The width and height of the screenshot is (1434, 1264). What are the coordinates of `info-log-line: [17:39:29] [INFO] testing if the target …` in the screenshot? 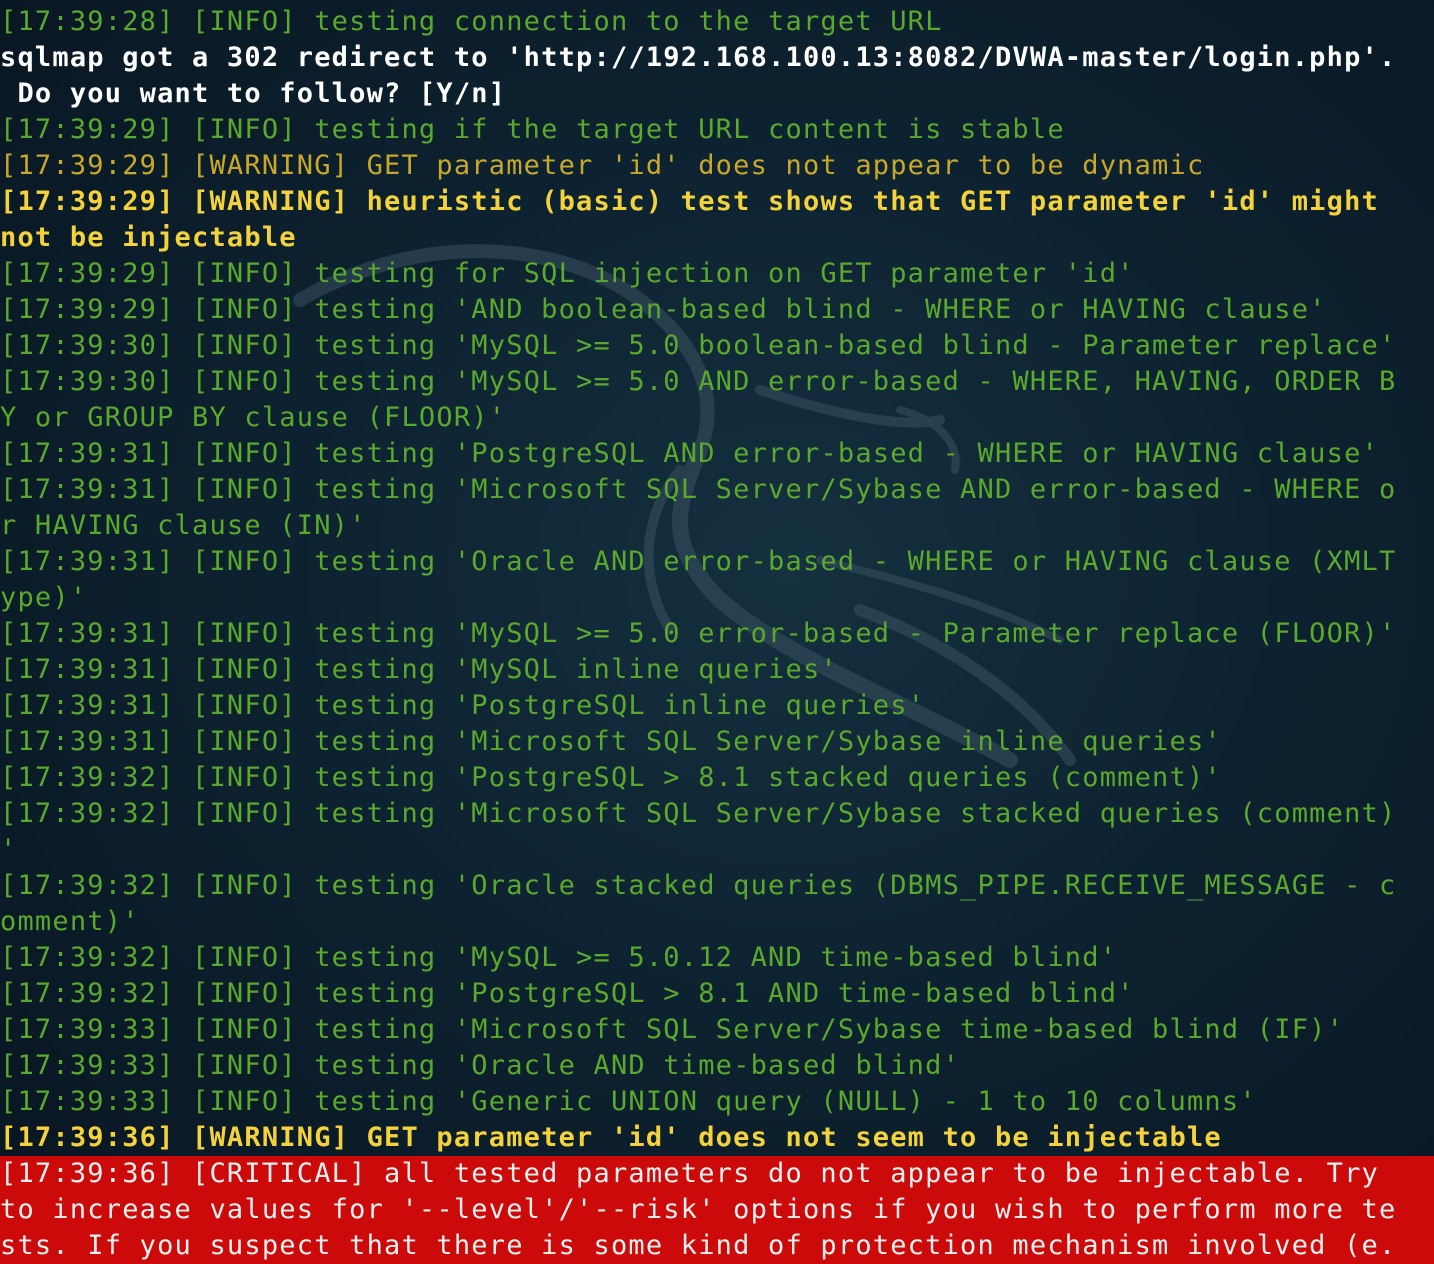 It's located at (532, 129).